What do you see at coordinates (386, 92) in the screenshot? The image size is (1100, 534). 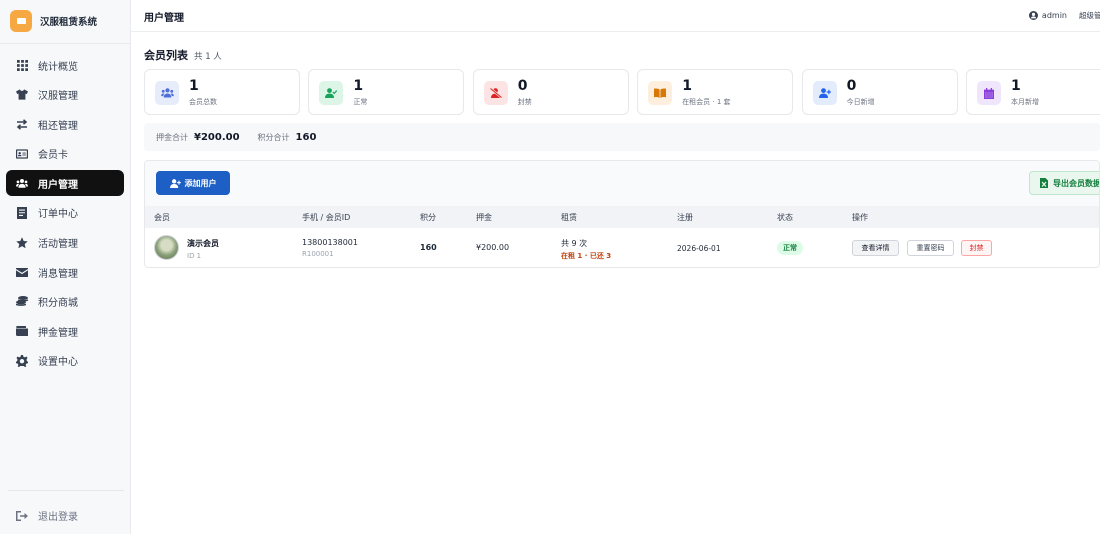 I see `stat-card: 1 正常` at bounding box center [386, 92].